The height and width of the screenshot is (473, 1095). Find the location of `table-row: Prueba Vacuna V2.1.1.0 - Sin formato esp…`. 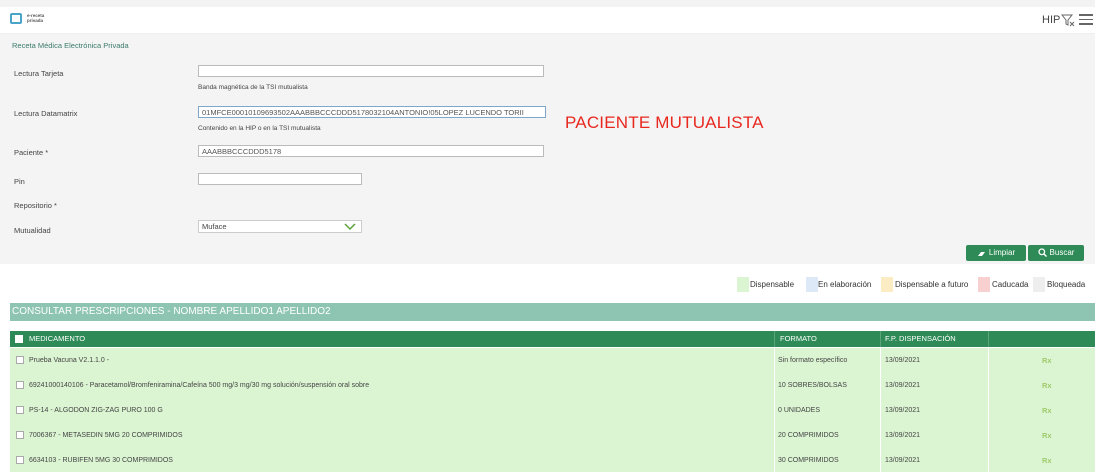

table-row: Prueba Vacuna V2.1.1.0 - Sin formato esp… is located at coordinates (552, 361).